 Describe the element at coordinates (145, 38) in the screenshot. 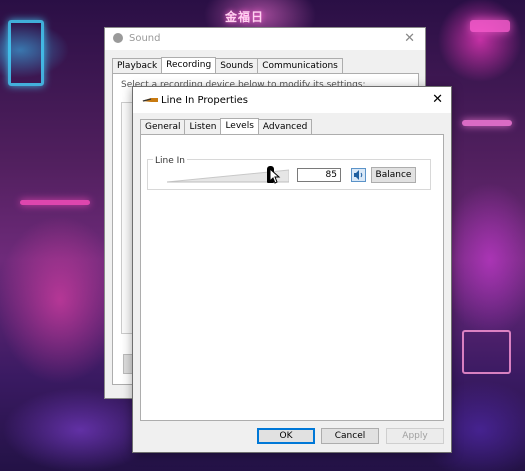

I see `sound-window-title: Sound` at that location.